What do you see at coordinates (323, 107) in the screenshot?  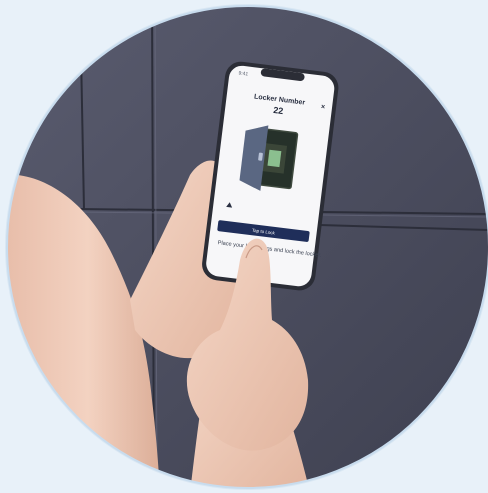 I see `close-icon: ×` at bounding box center [323, 107].